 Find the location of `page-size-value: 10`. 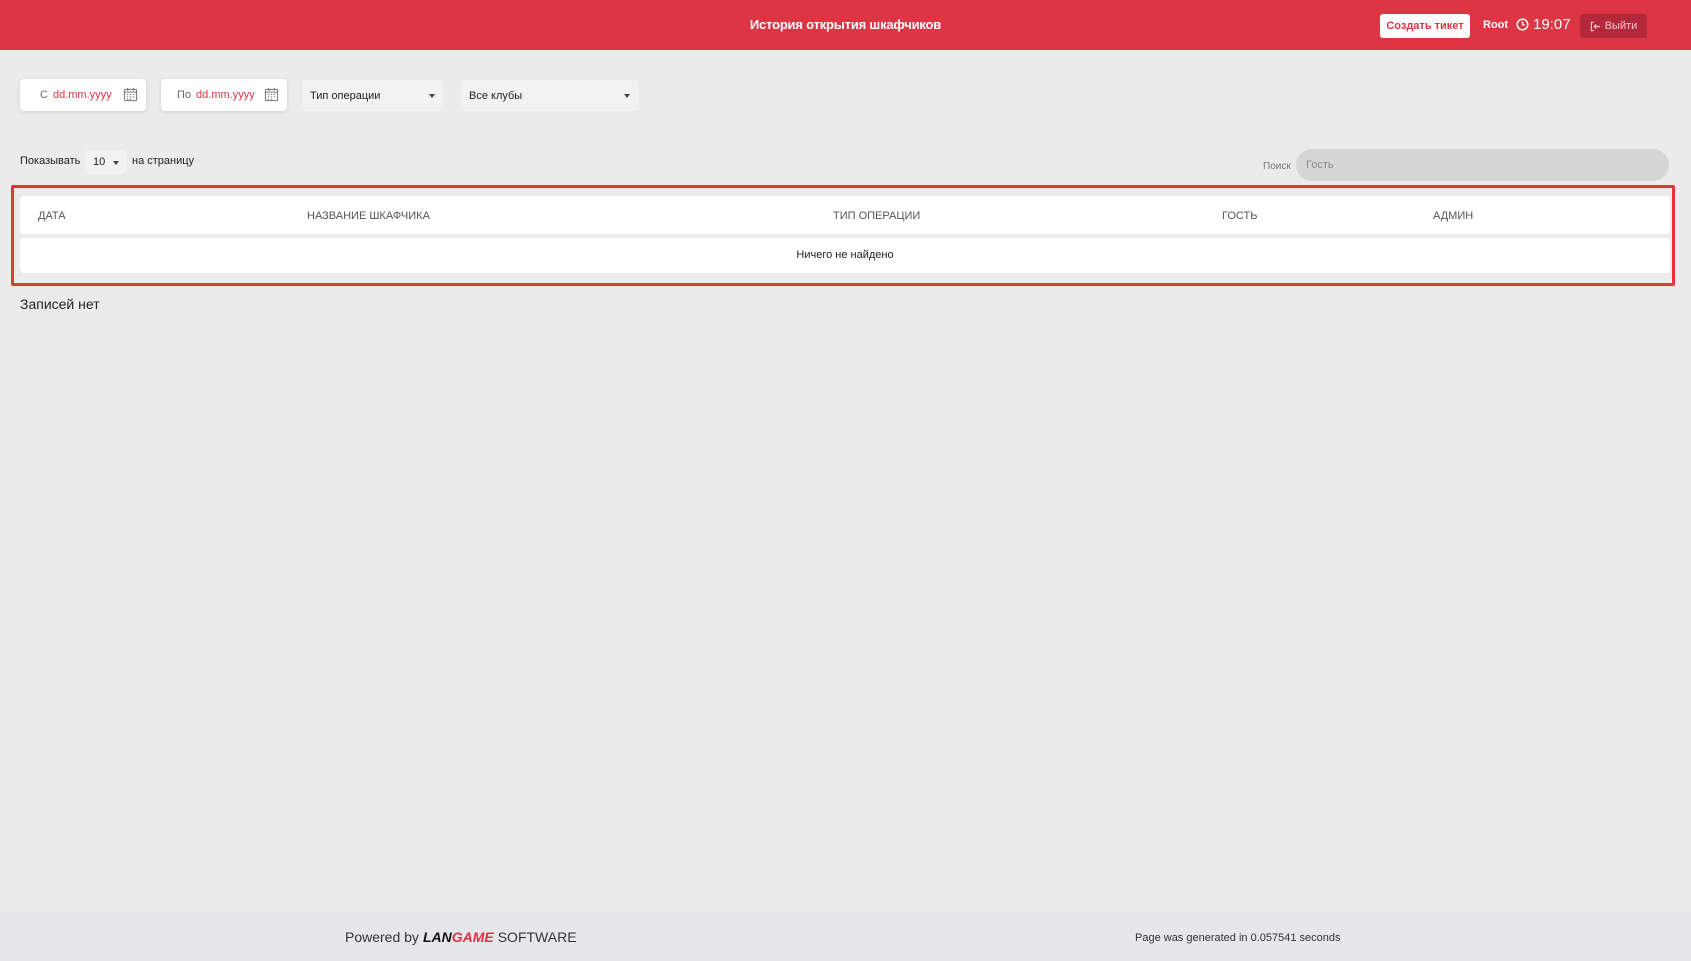

page-size-value: 10 is located at coordinates (99, 162).